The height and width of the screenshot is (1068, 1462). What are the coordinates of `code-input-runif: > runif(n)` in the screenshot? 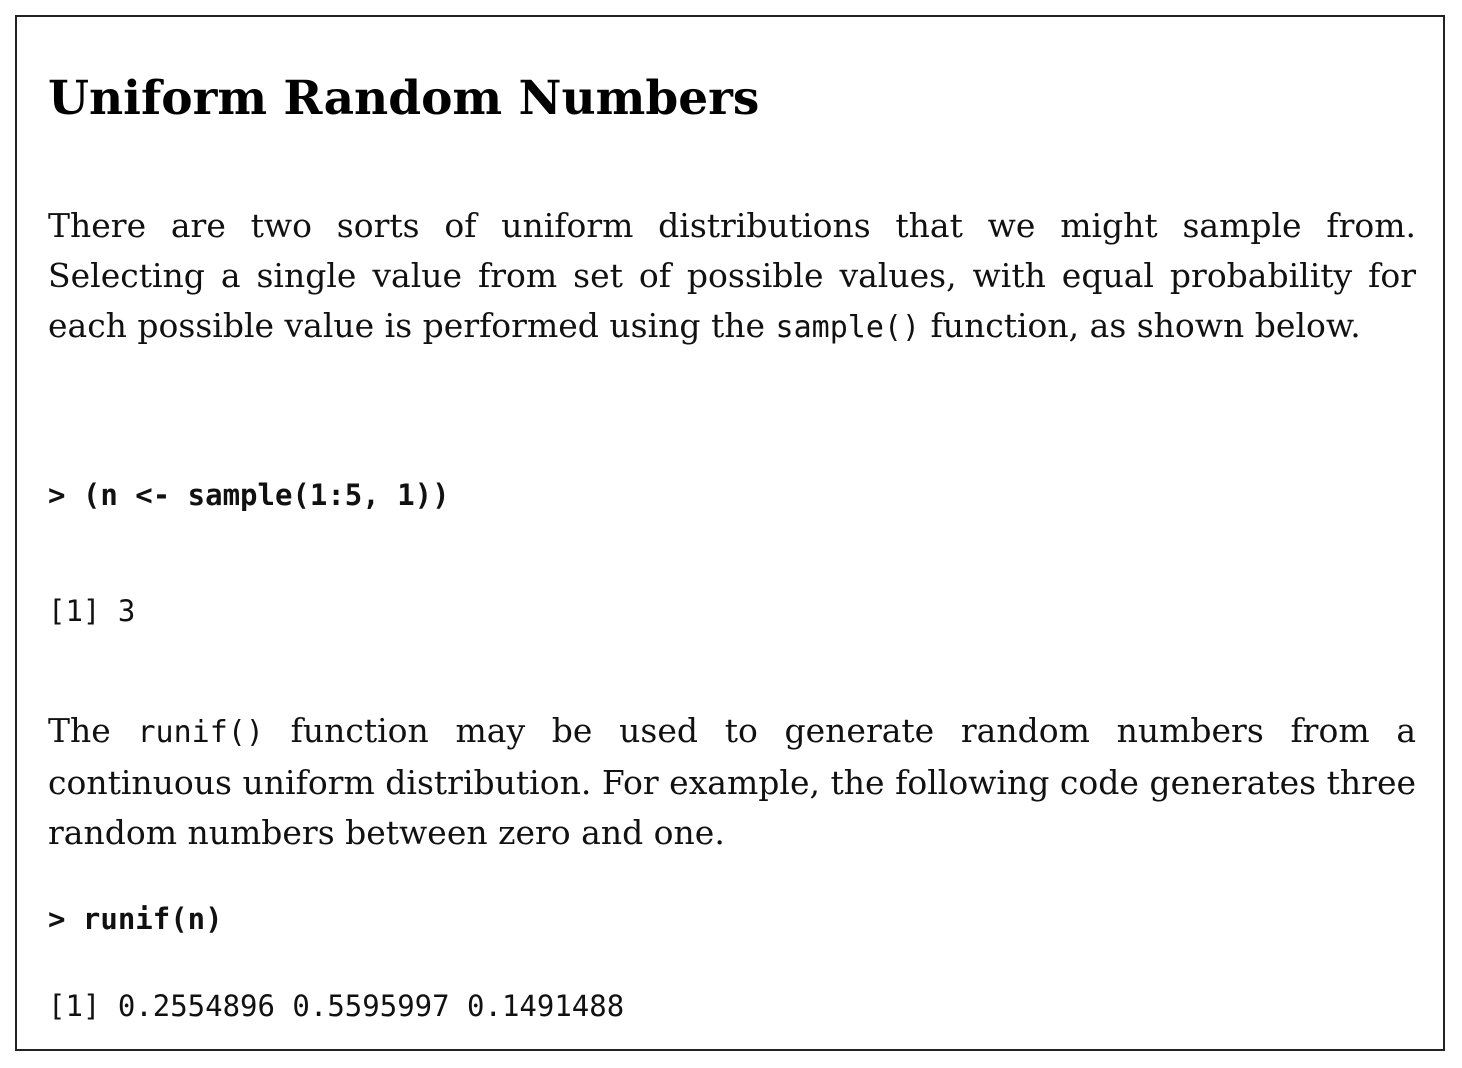 It's located at (135, 919).